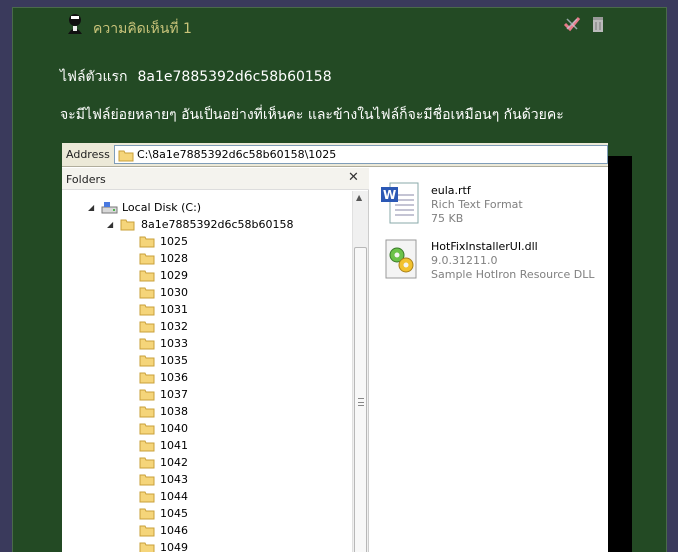 The height and width of the screenshot is (552, 678). I want to click on comment-header: ความคิดเห็นที่ 1, so click(339, 25).